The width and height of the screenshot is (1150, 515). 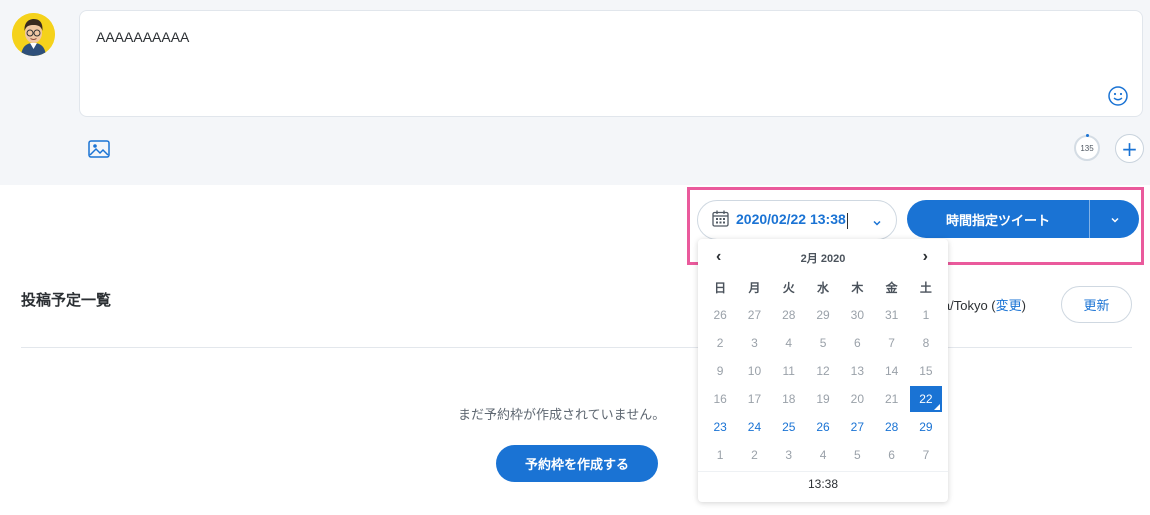 I want to click on weekday-label: 火, so click(x=788, y=287).